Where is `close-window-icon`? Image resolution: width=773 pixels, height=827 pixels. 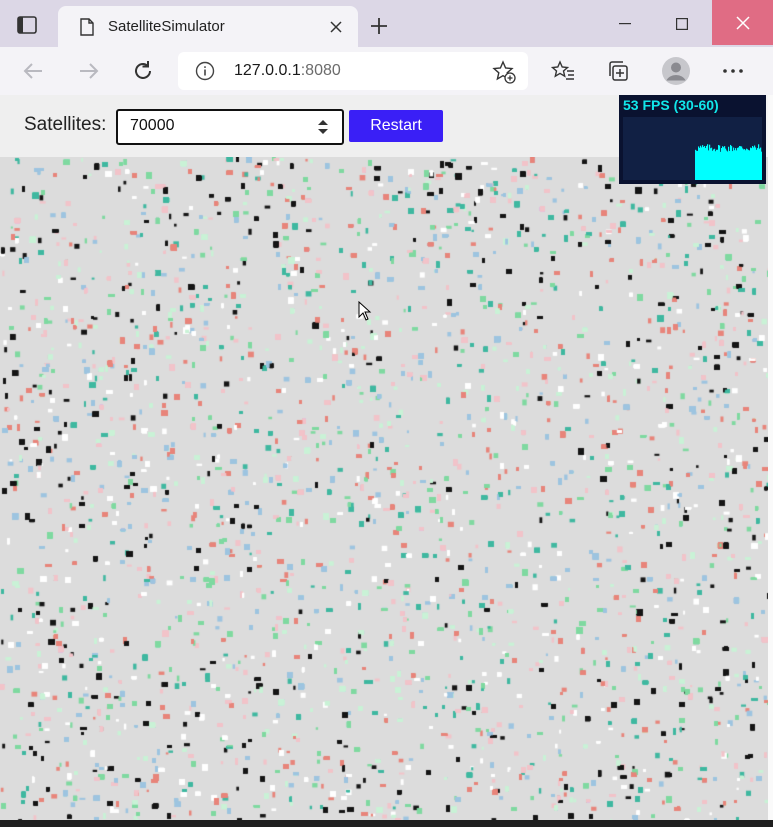 close-window-icon is located at coordinates (742, 22).